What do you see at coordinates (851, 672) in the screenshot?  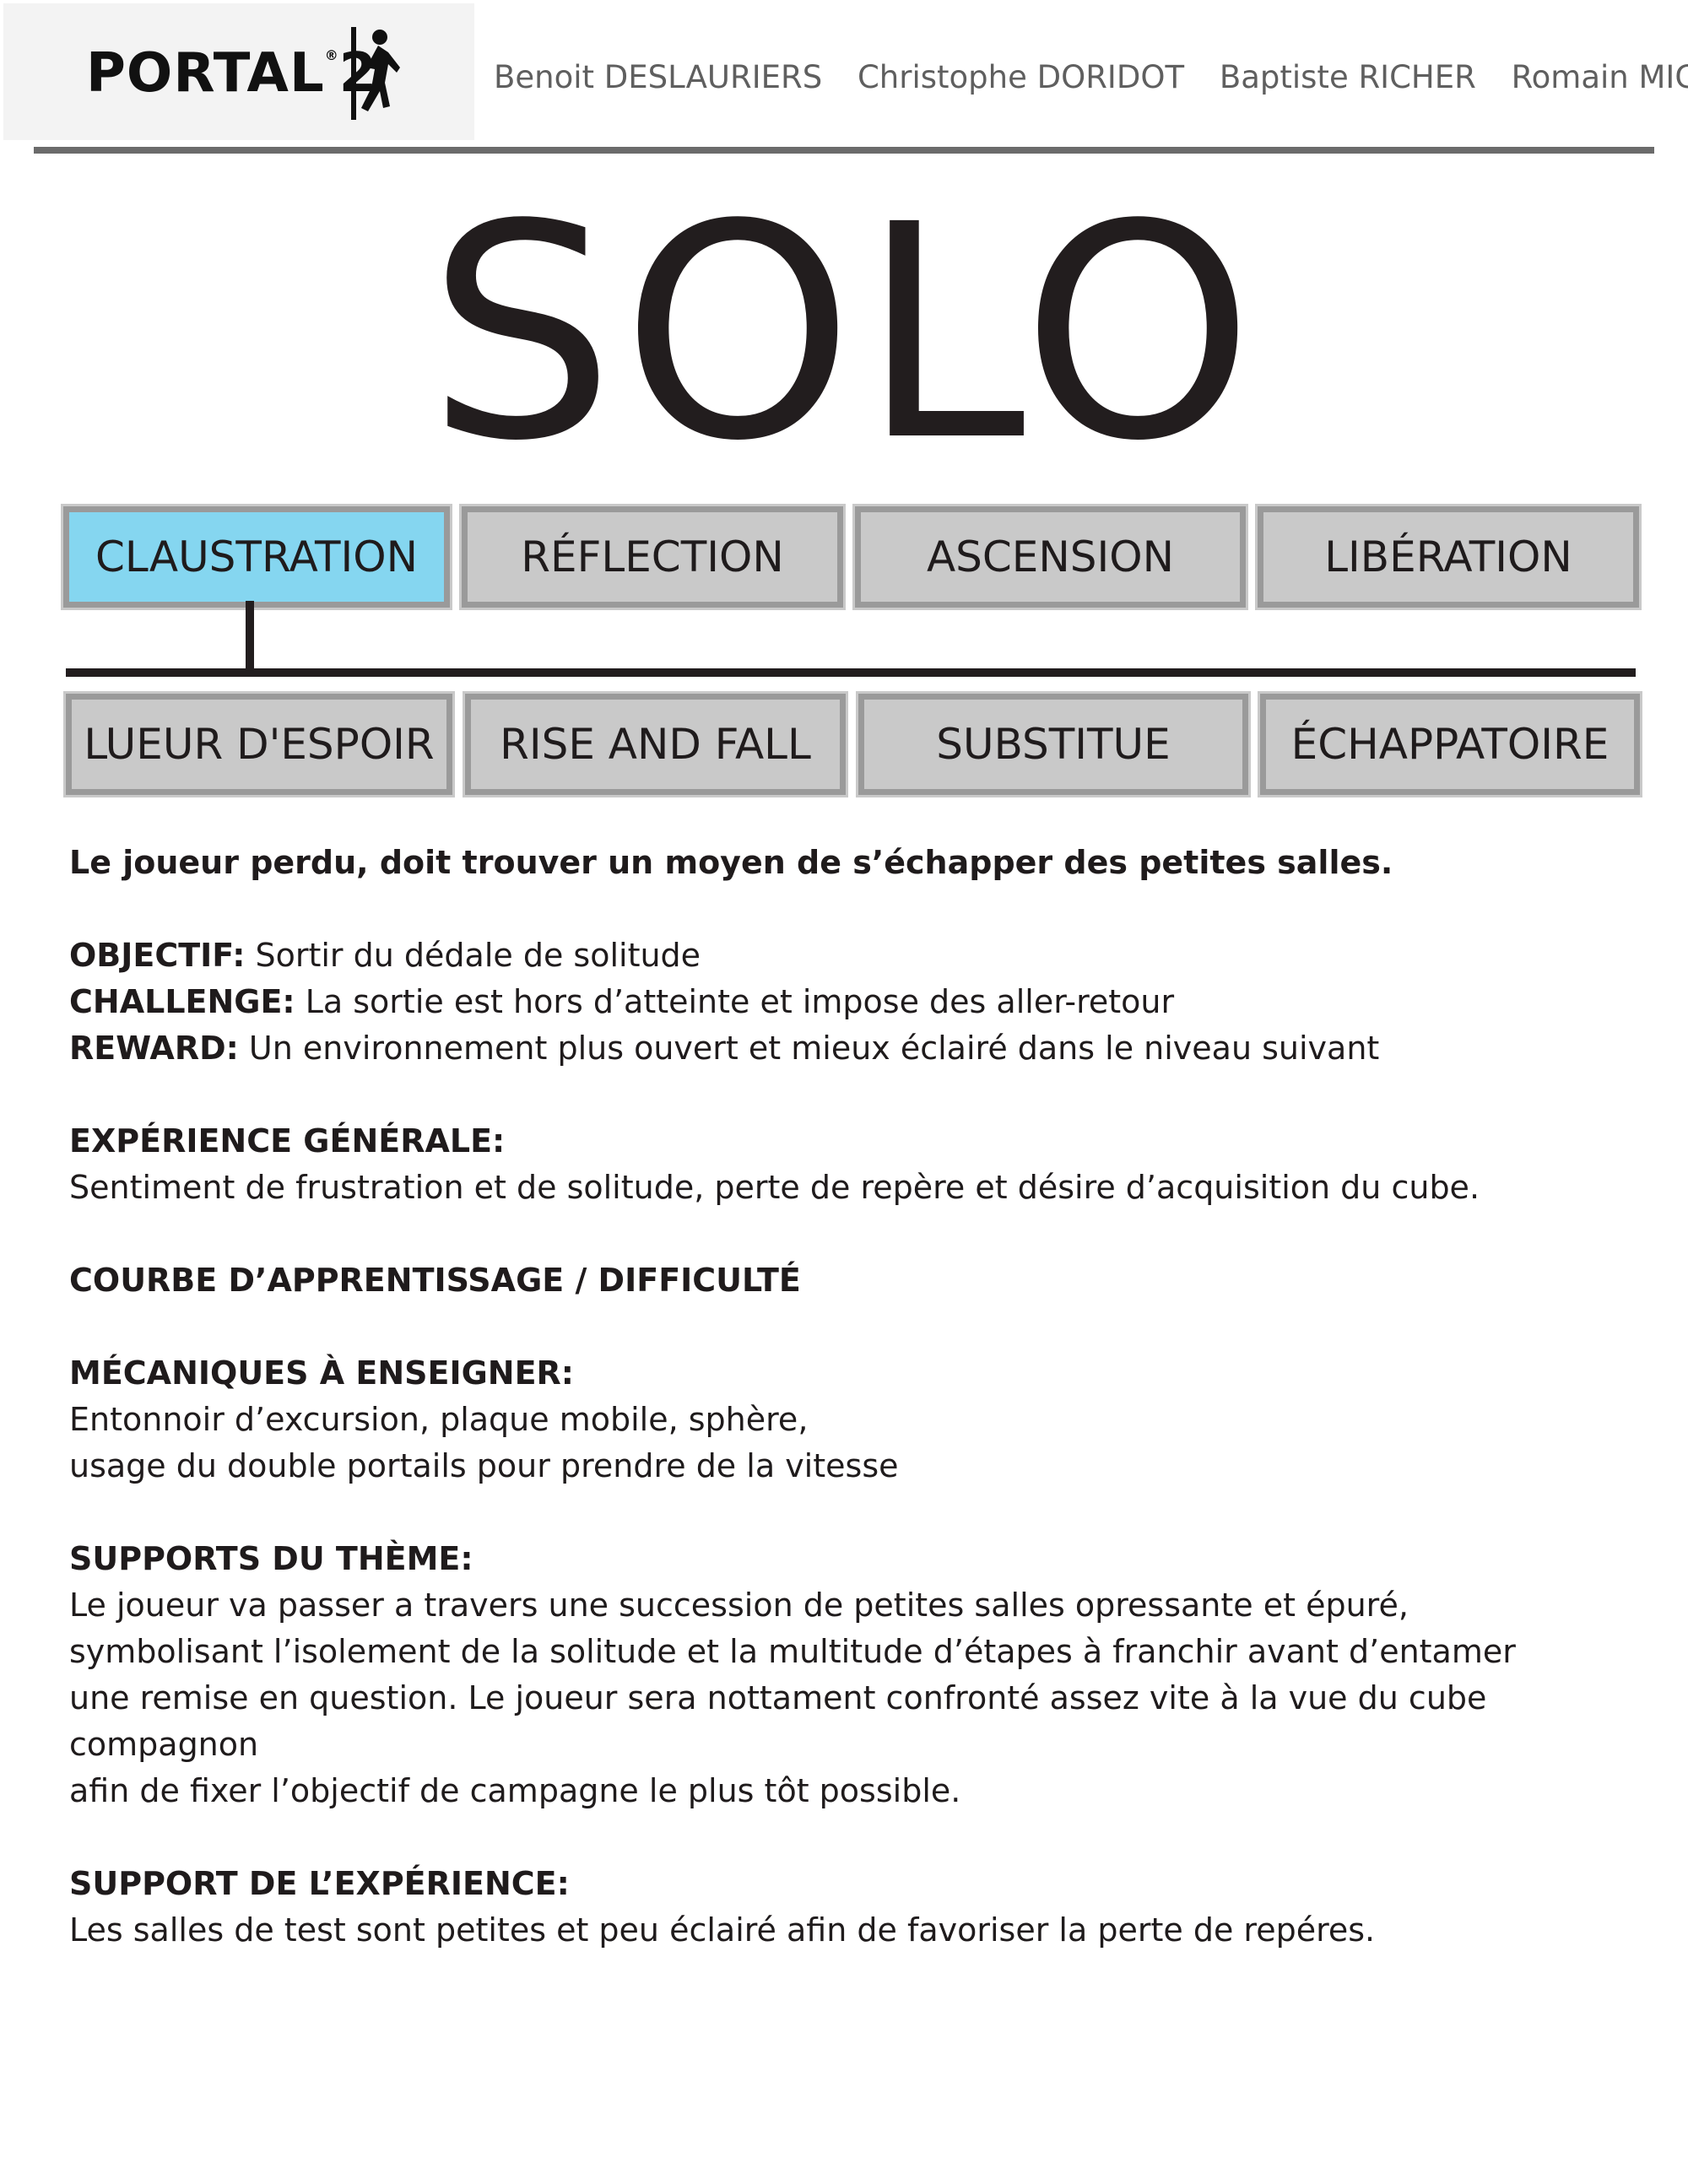 I see `chapter-connector-horizontal` at bounding box center [851, 672].